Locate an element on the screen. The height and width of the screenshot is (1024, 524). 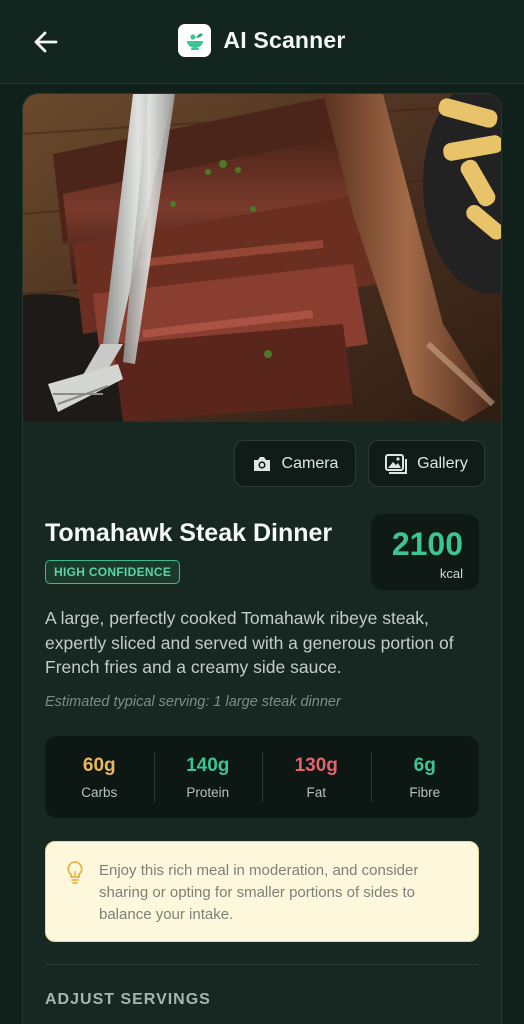
top-app-bar: AI Scanner is located at coordinates (262, 42).